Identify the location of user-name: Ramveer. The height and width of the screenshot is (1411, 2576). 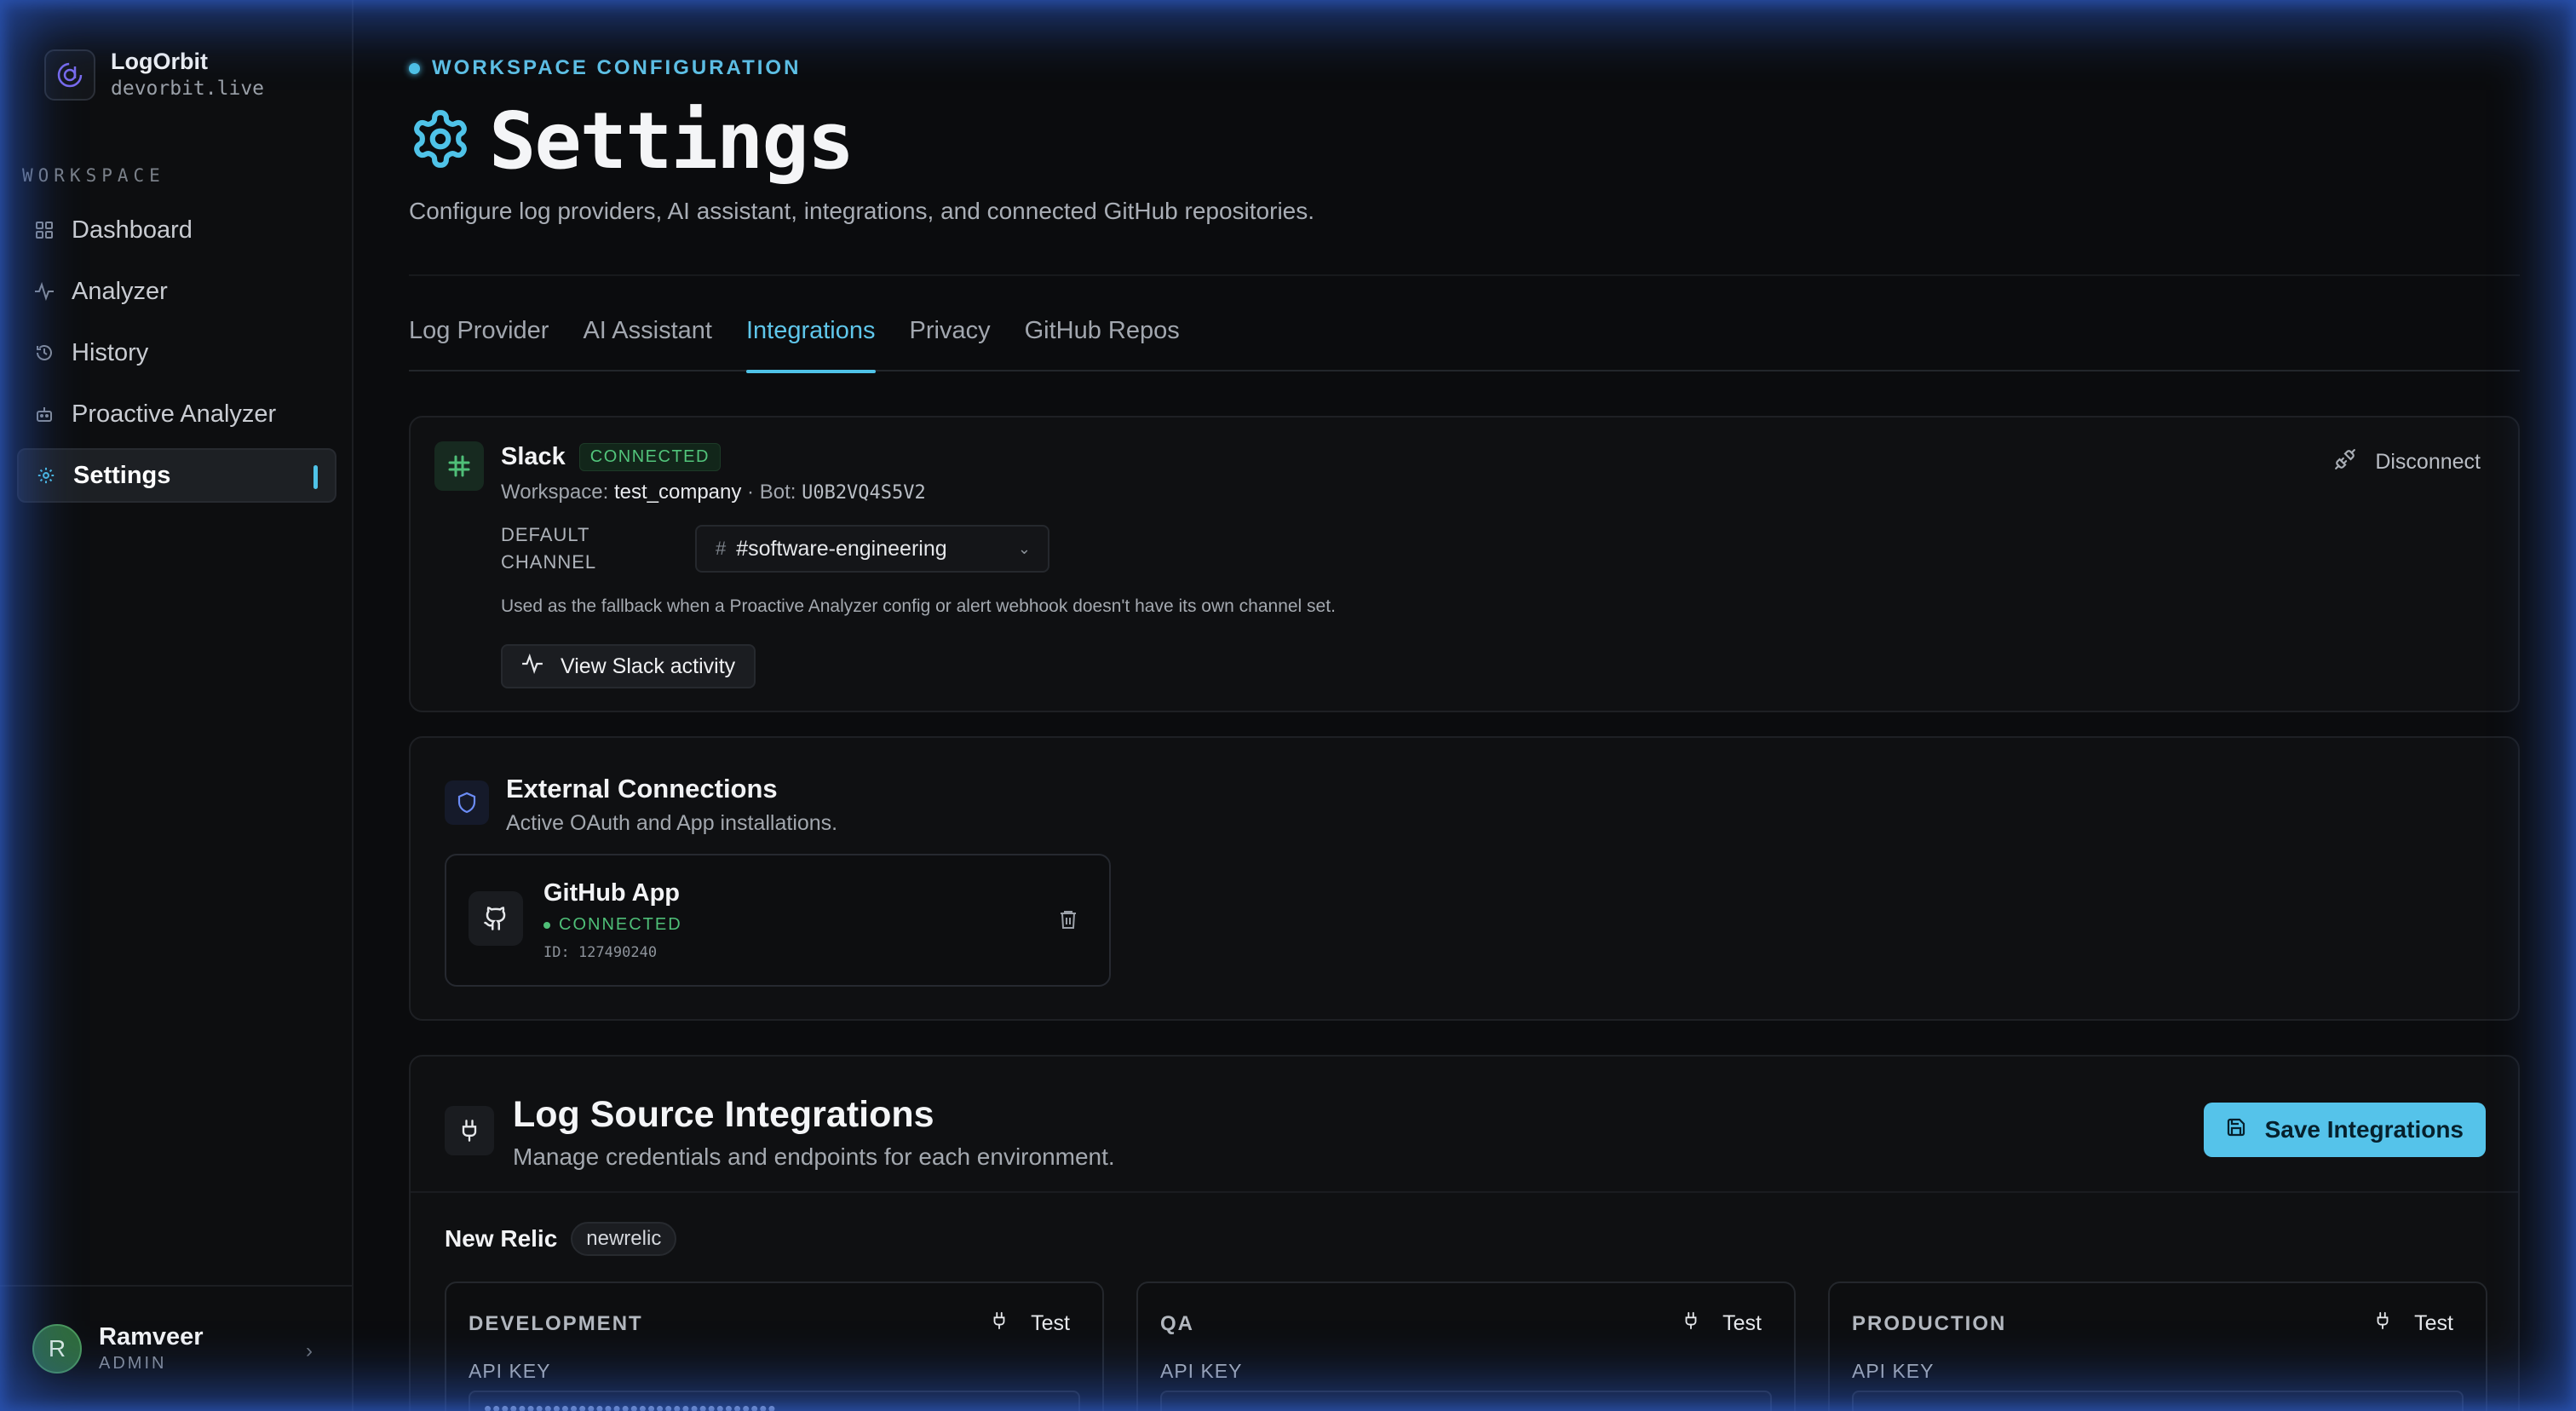
(151, 1337).